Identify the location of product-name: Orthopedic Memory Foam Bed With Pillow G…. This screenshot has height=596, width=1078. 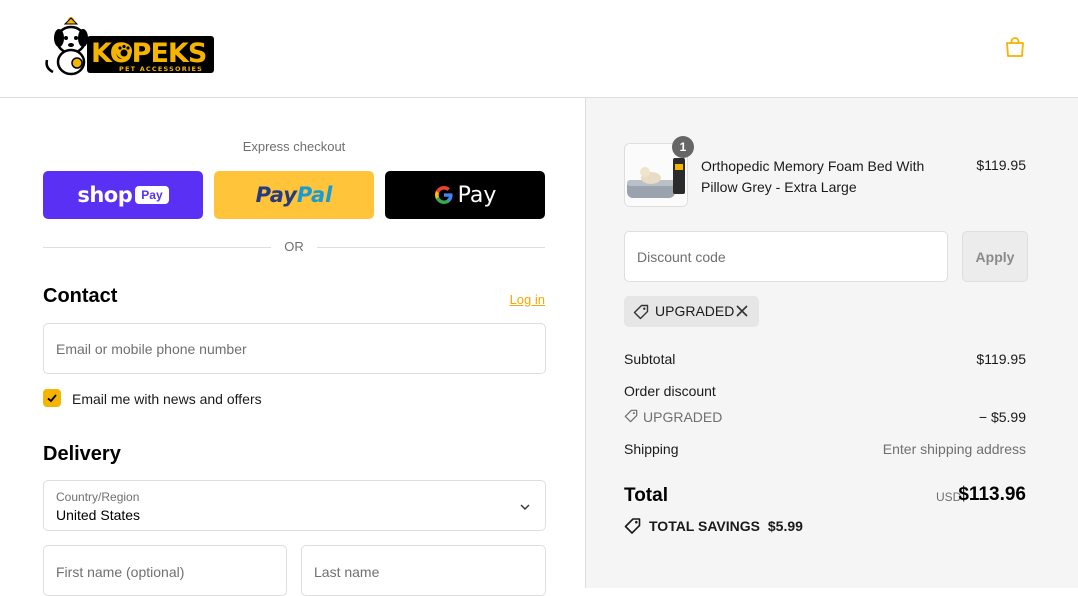
(813, 176).